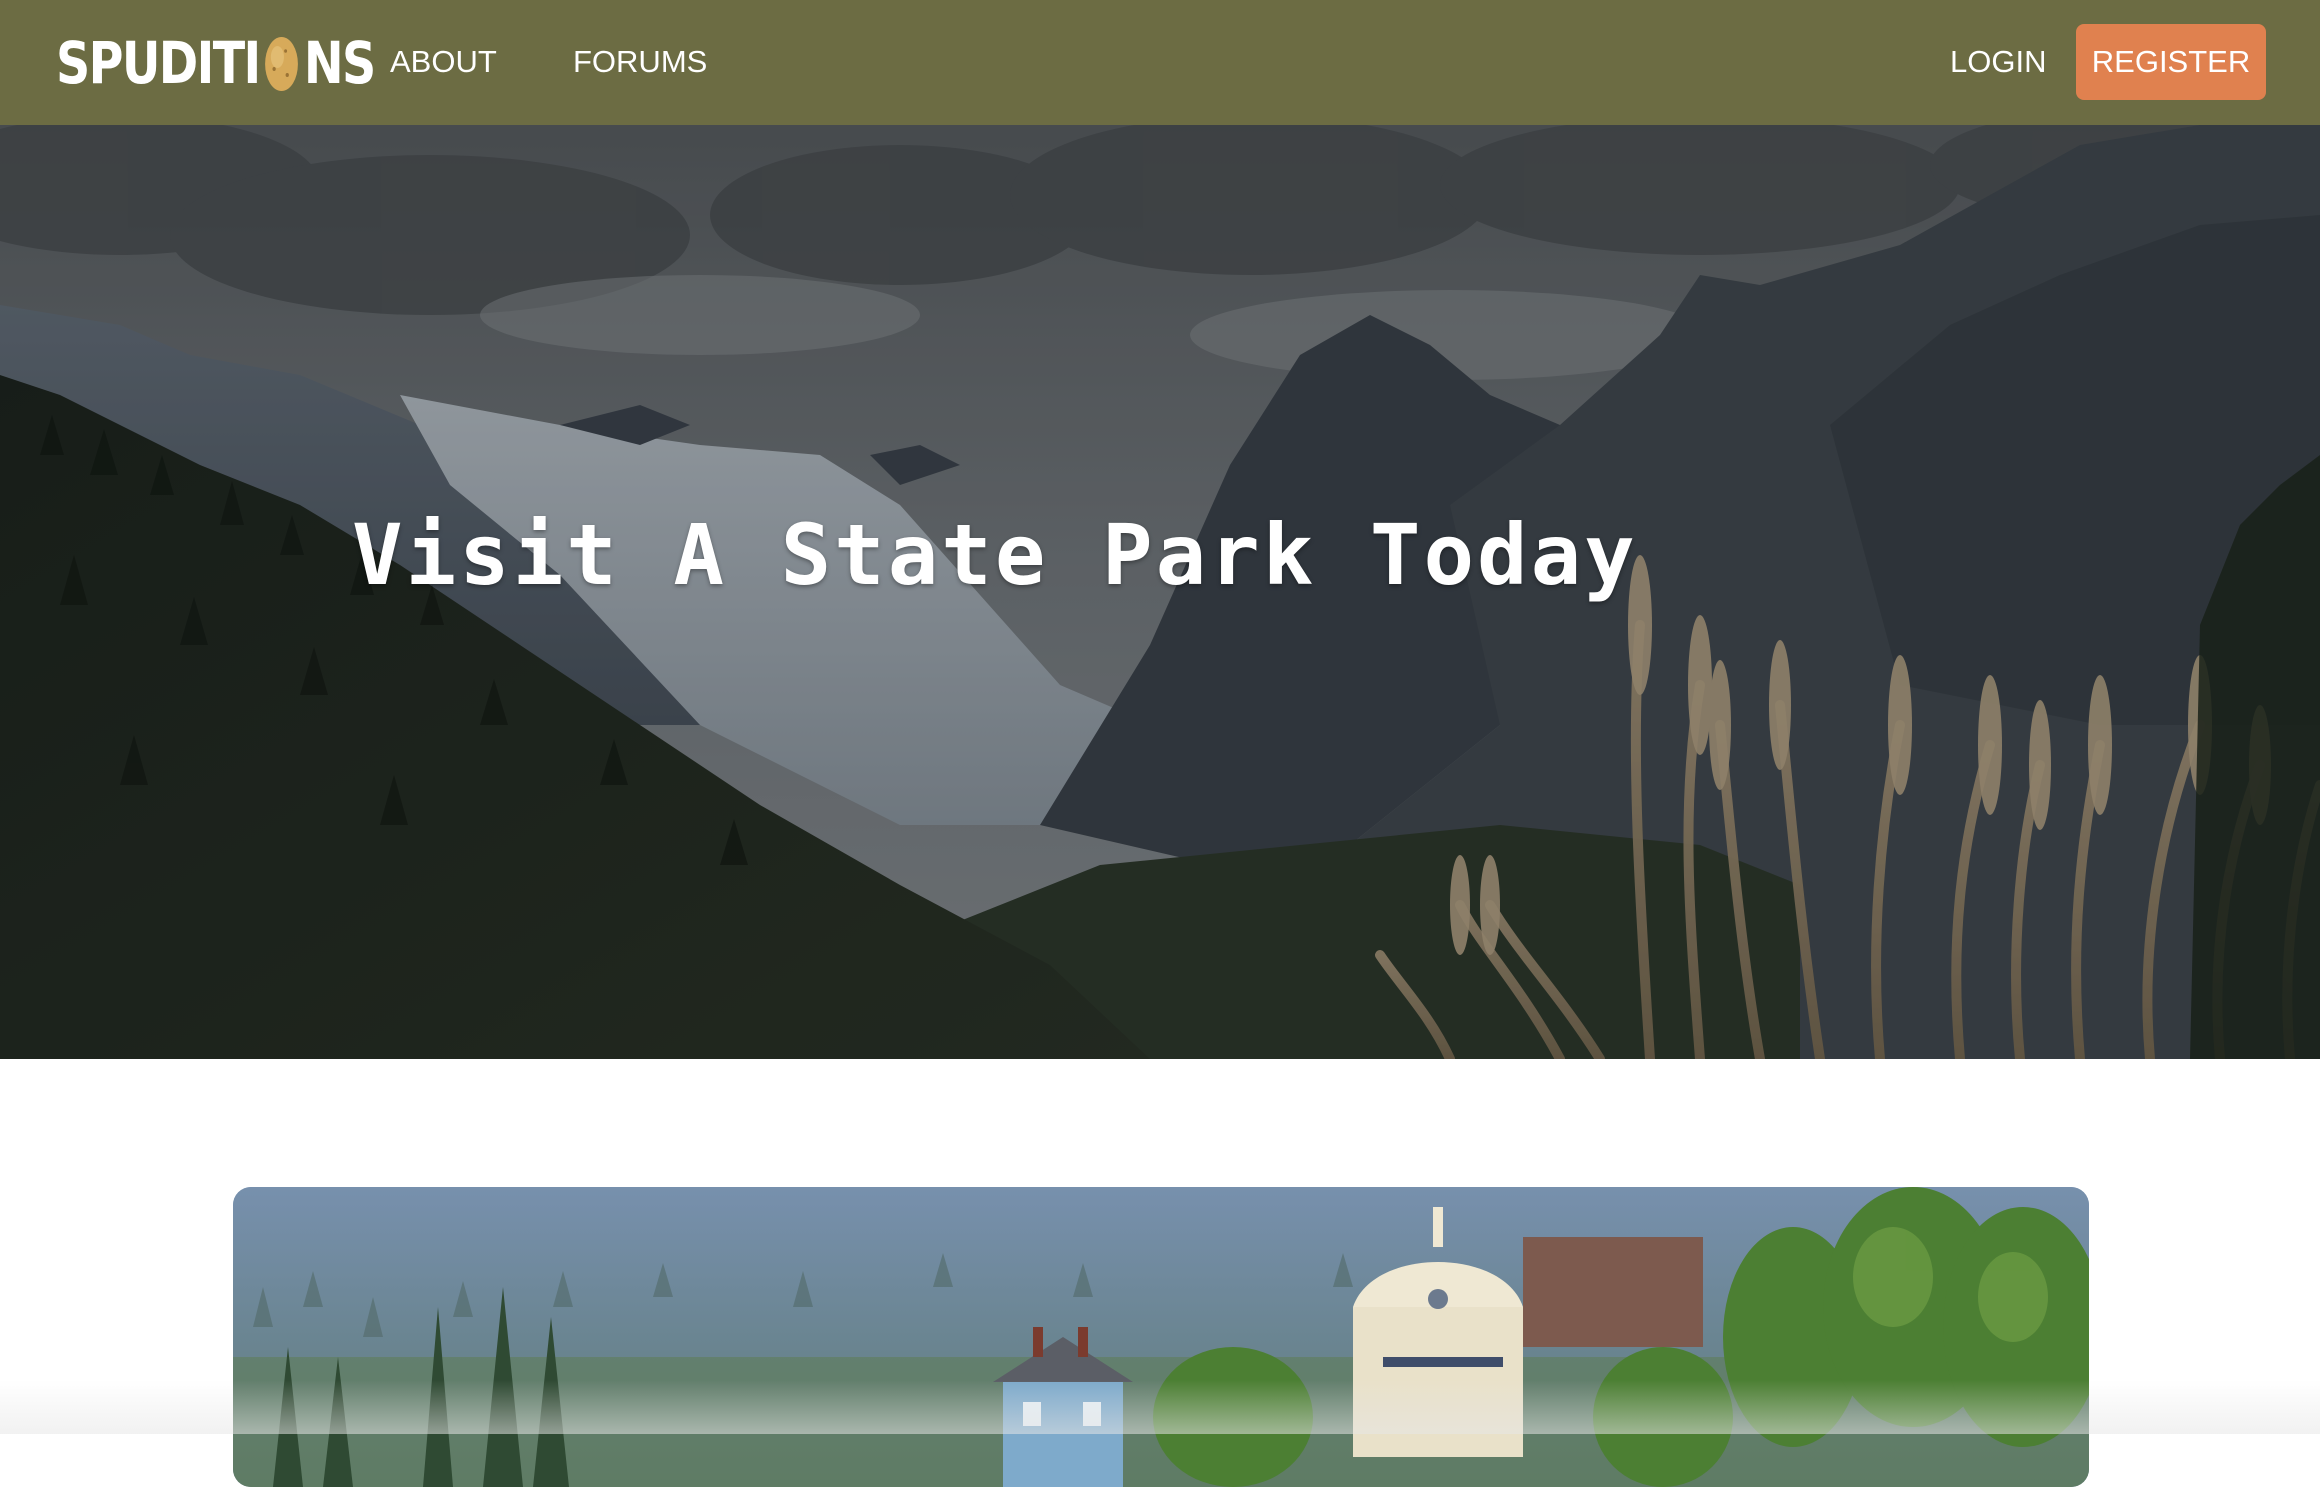 The height and width of the screenshot is (1487, 2320). I want to click on brand-name-part1: SPUDITI, so click(158, 63).